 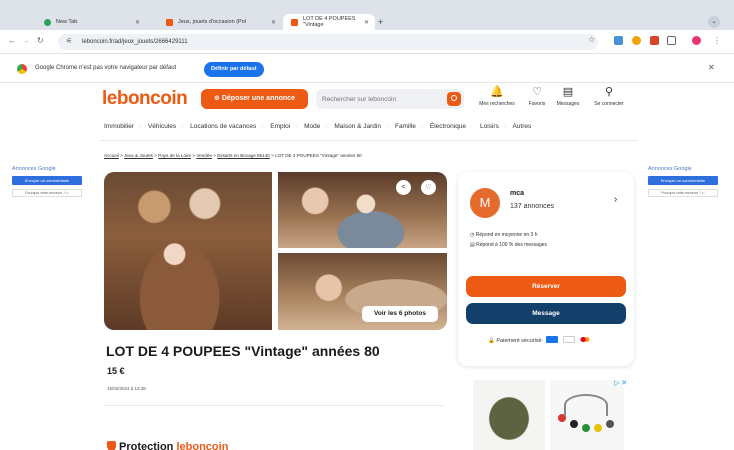 What do you see at coordinates (574, 424) in the screenshot?
I see `keychain-black` at bounding box center [574, 424].